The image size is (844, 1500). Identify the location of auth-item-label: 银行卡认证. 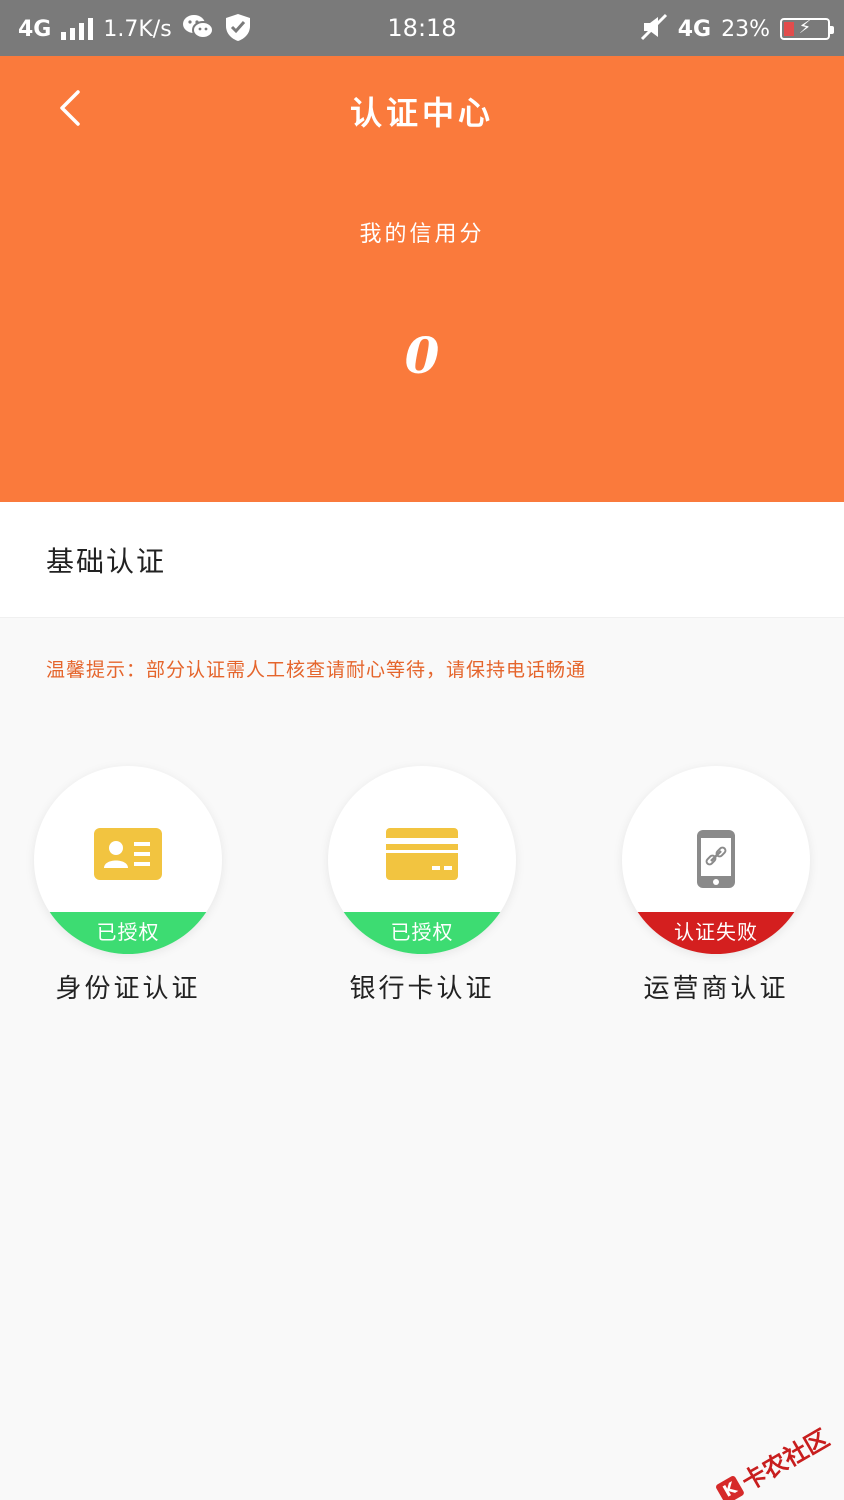
(422, 989).